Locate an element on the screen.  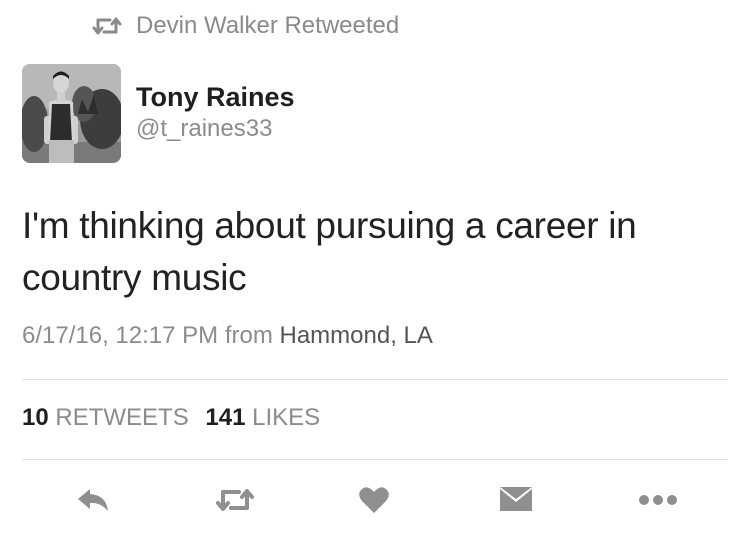
retweets-stat: 10 RETWEETS is located at coordinates (110, 417).